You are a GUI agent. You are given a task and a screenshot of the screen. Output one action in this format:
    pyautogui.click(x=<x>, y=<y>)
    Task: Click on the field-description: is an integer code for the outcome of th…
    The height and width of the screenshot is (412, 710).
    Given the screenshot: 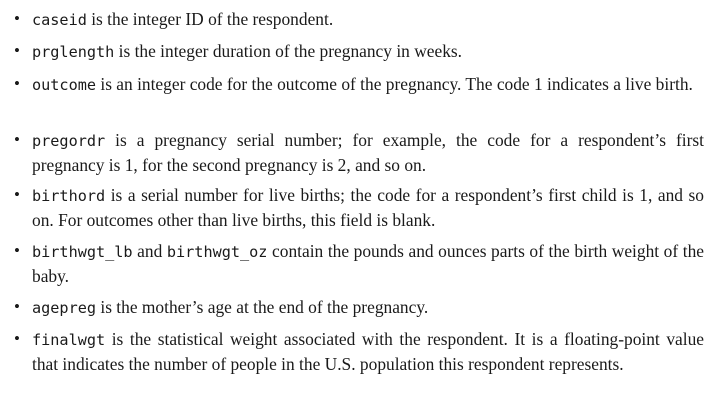 What is the action you would take?
    pyautogui.click(x=394, y=84)
    